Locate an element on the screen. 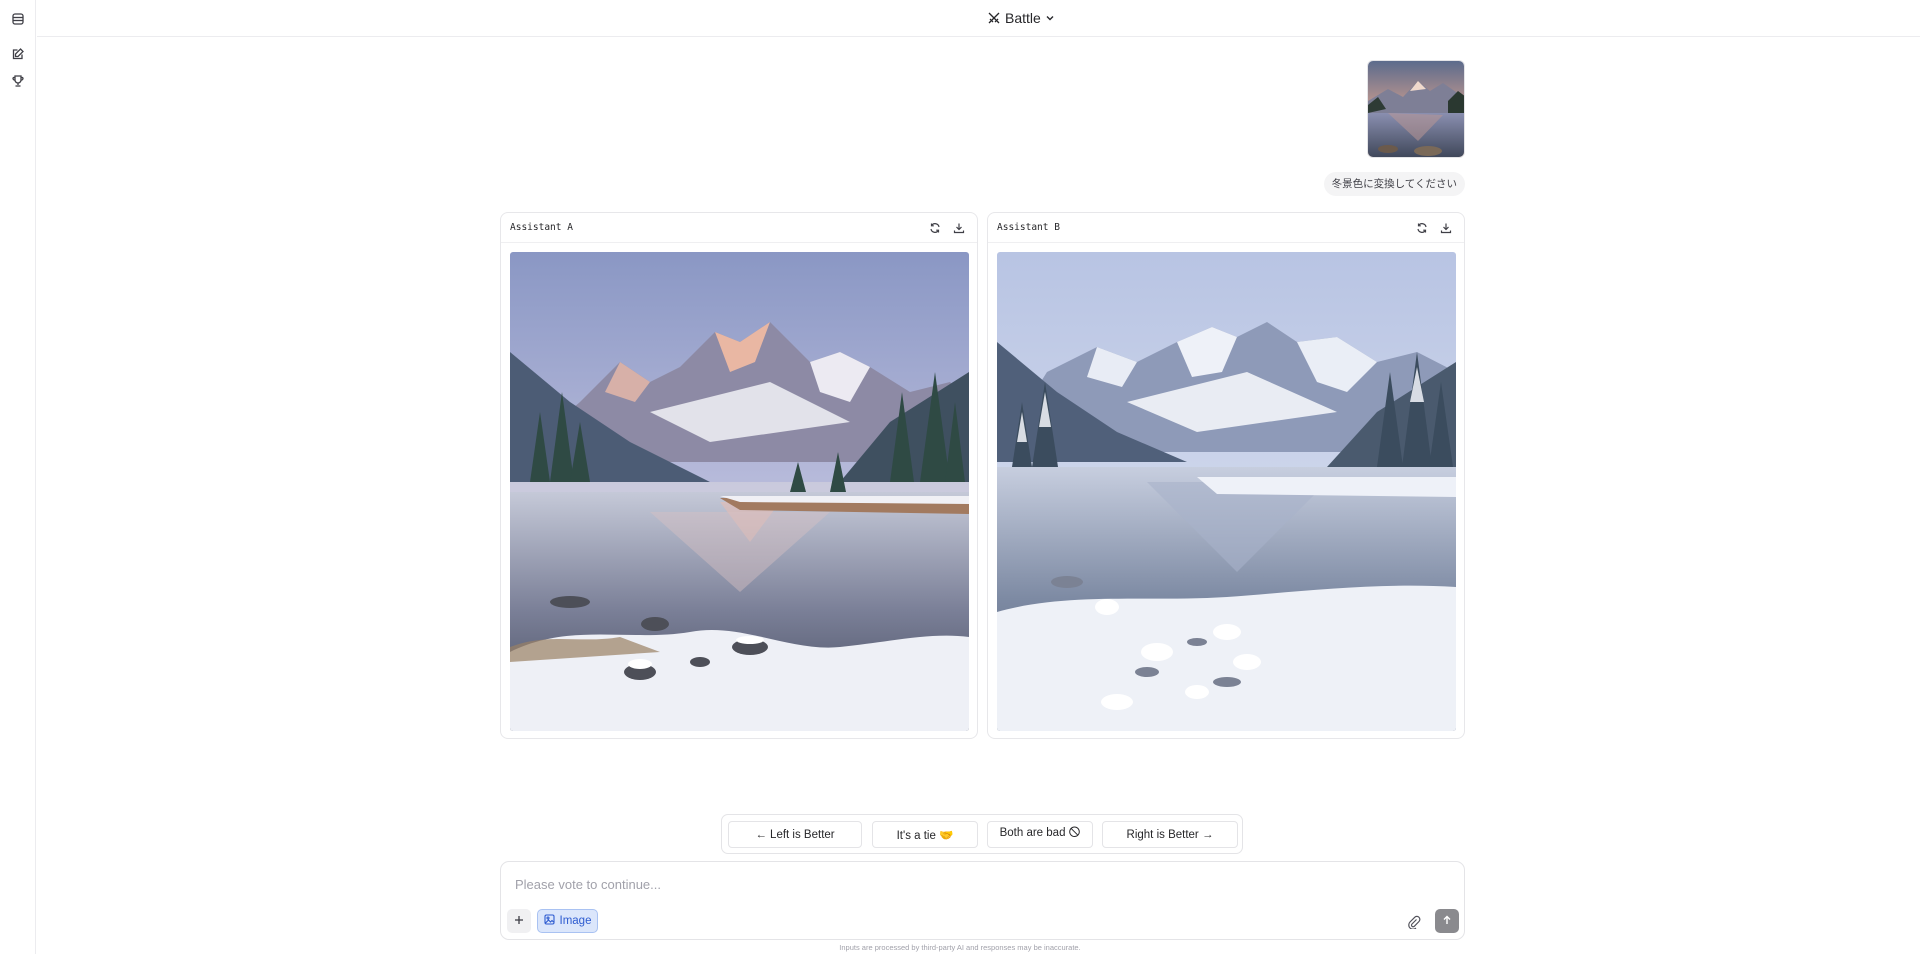 The width and height of the screenshot is (1920, 954). send-button is located at coordinates (1447, 921).